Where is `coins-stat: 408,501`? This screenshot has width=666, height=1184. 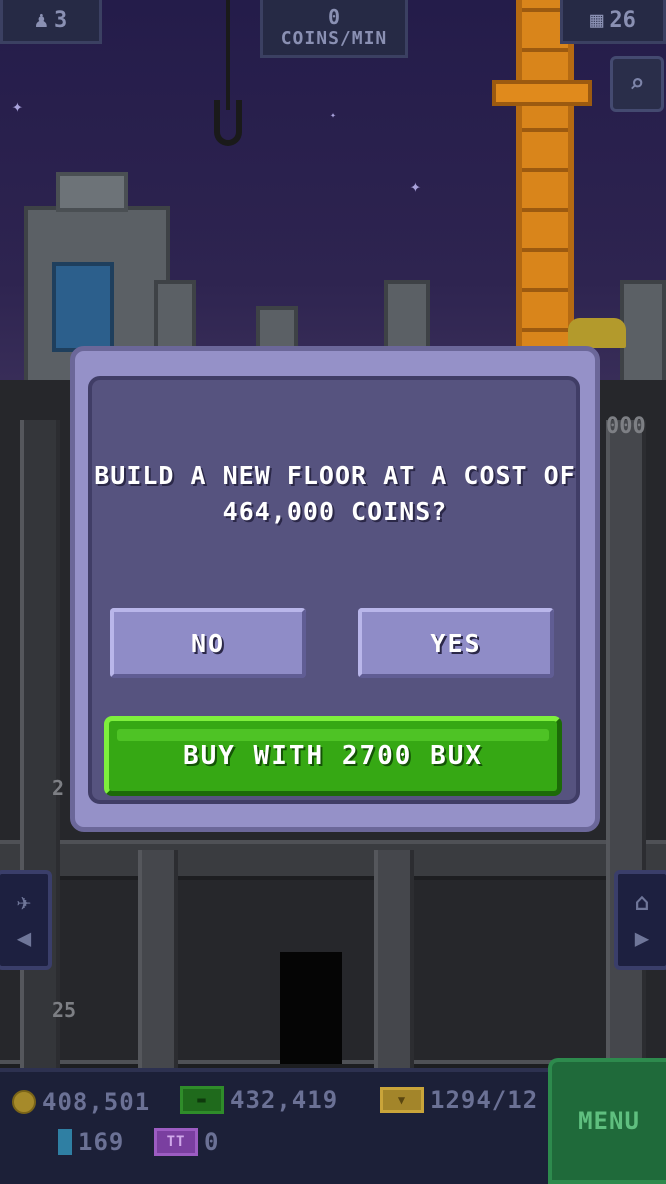
coins-stat: 408,501 is located at coordinates (81, 1102).